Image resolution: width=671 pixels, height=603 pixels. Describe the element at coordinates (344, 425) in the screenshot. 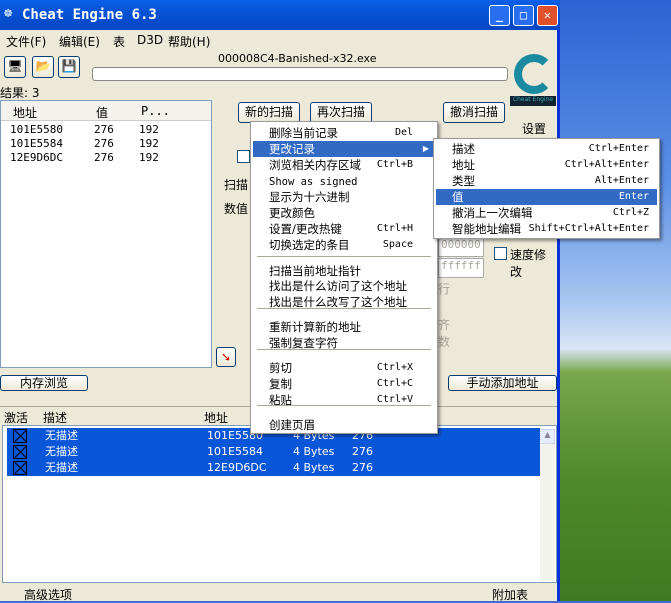

I see `context-menu-item: 创建页眉` at that location.